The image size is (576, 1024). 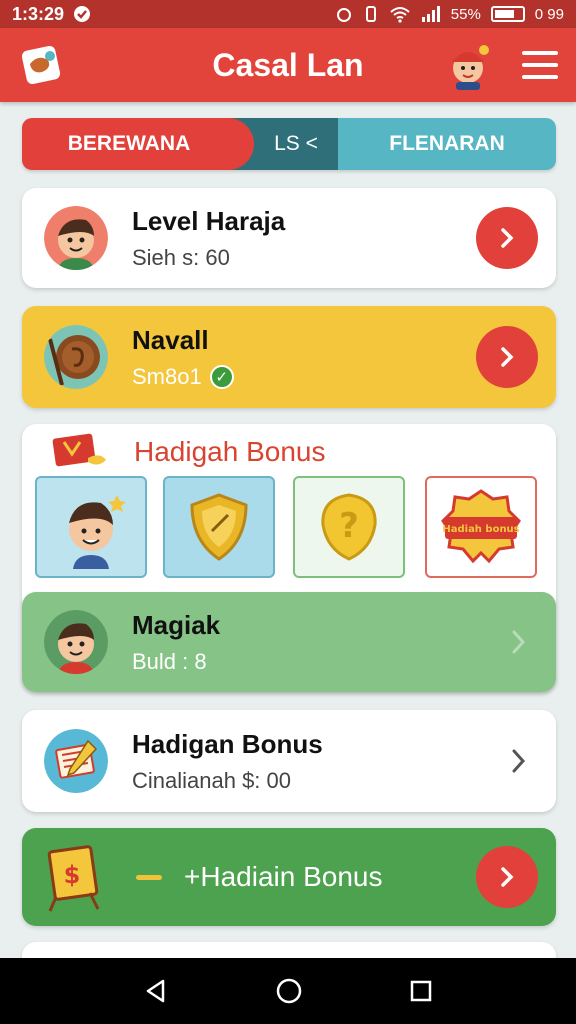 What do you see at coordinates (400, 15) in the screenshot?
I see `wifi-icon` at bounding box center [400, 15].